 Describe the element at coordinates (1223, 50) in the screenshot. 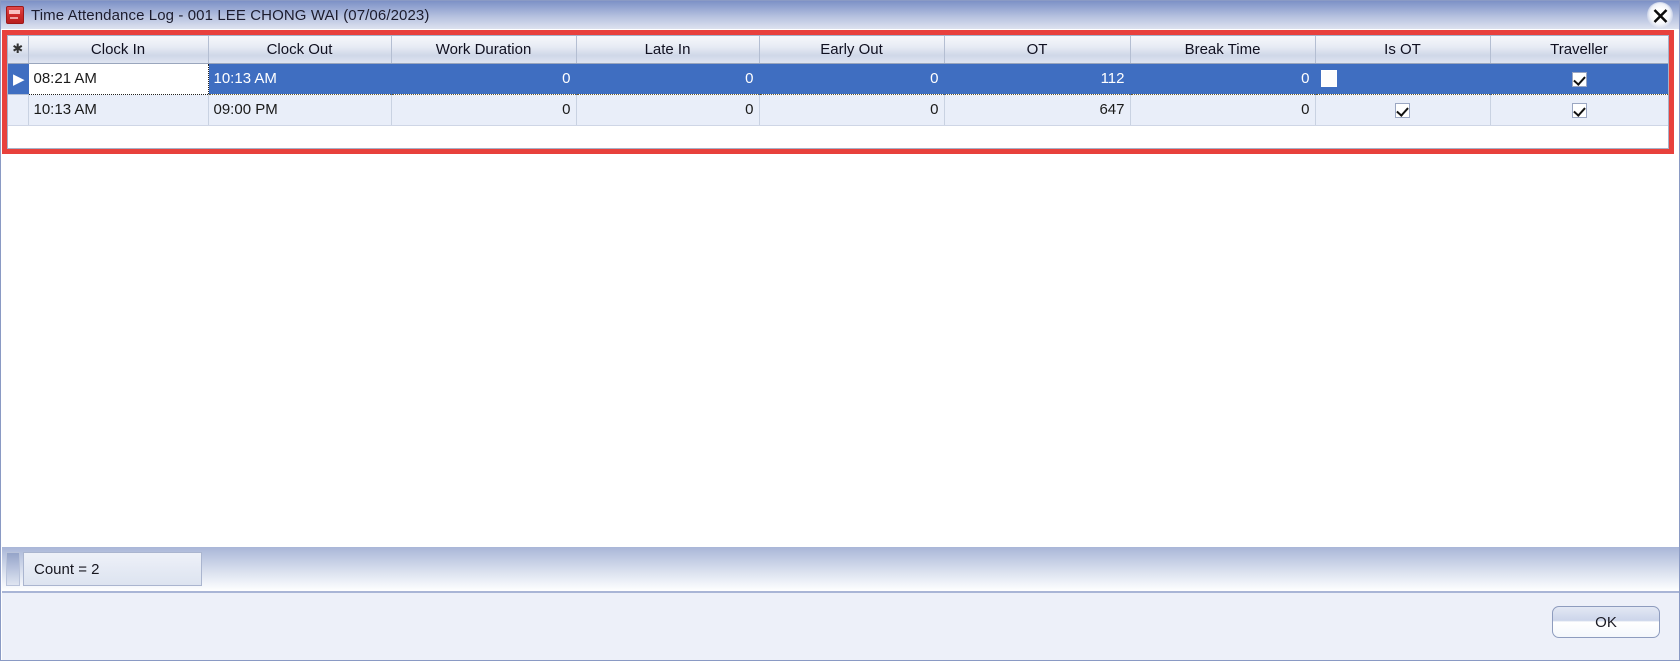

I see `column-header-break-time: Break Time` at that location.